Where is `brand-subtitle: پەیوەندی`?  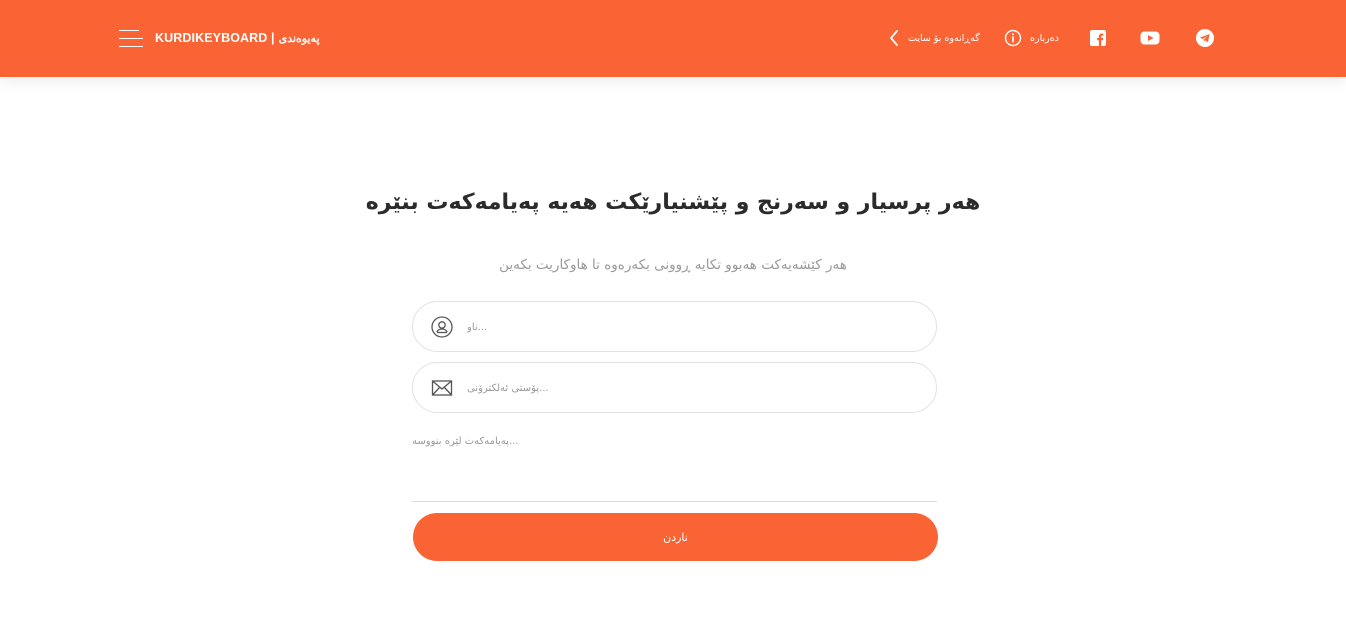 brand-subtitle: پەیوەندی is located at coordinates (299, 38).